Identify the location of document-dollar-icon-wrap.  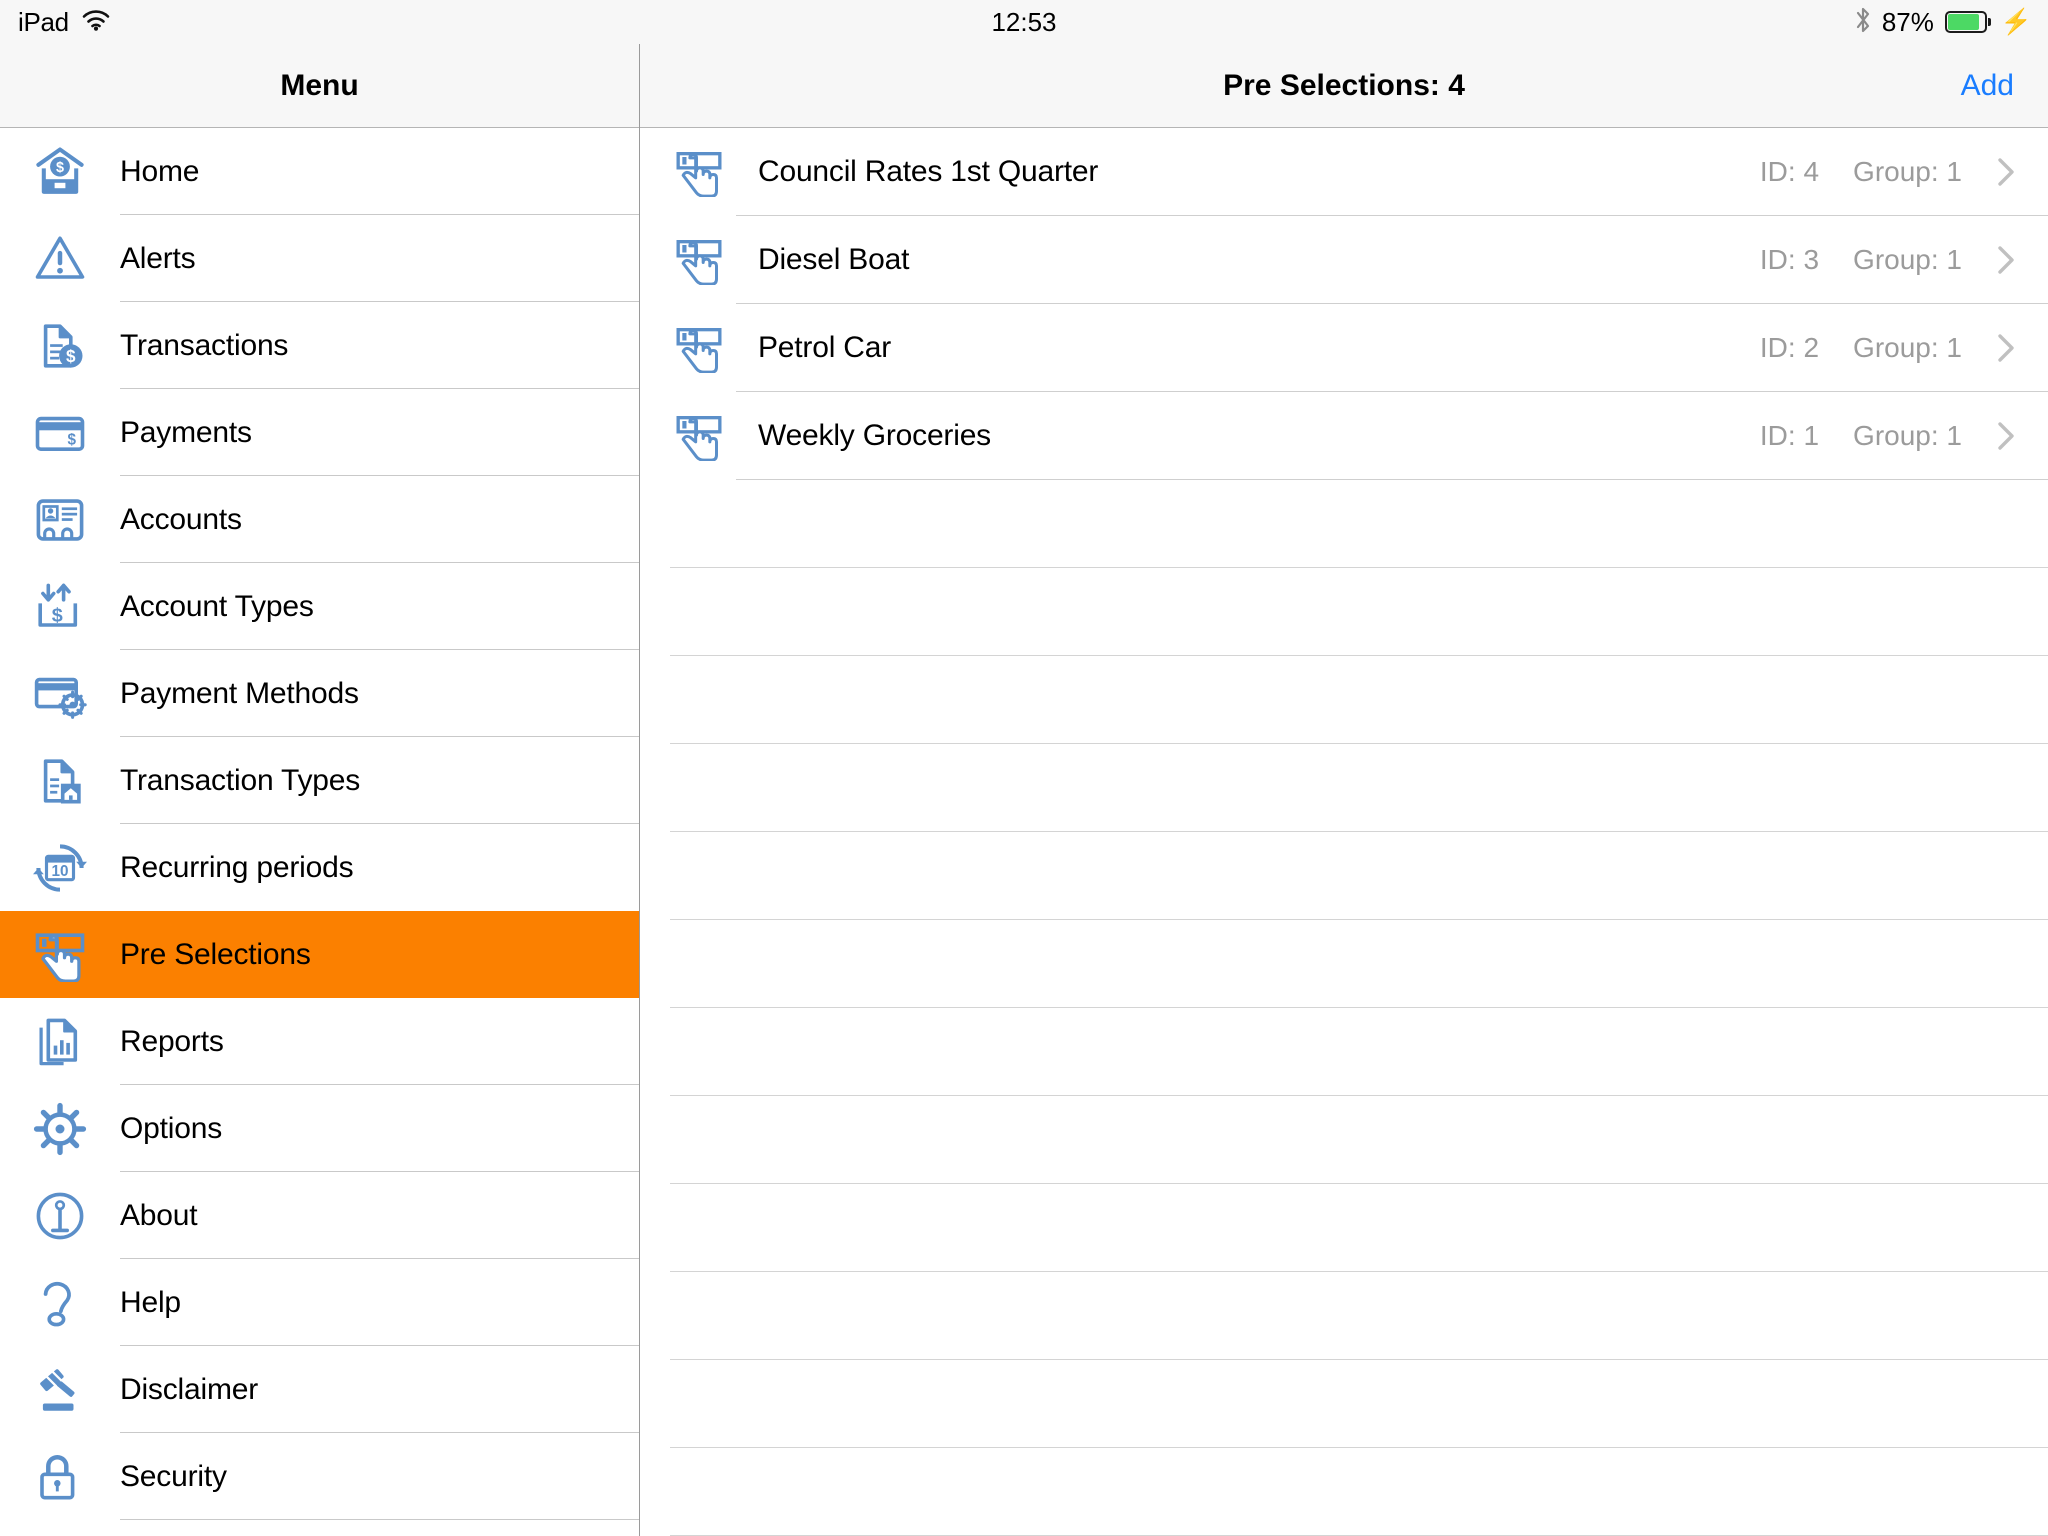
(60, 346).